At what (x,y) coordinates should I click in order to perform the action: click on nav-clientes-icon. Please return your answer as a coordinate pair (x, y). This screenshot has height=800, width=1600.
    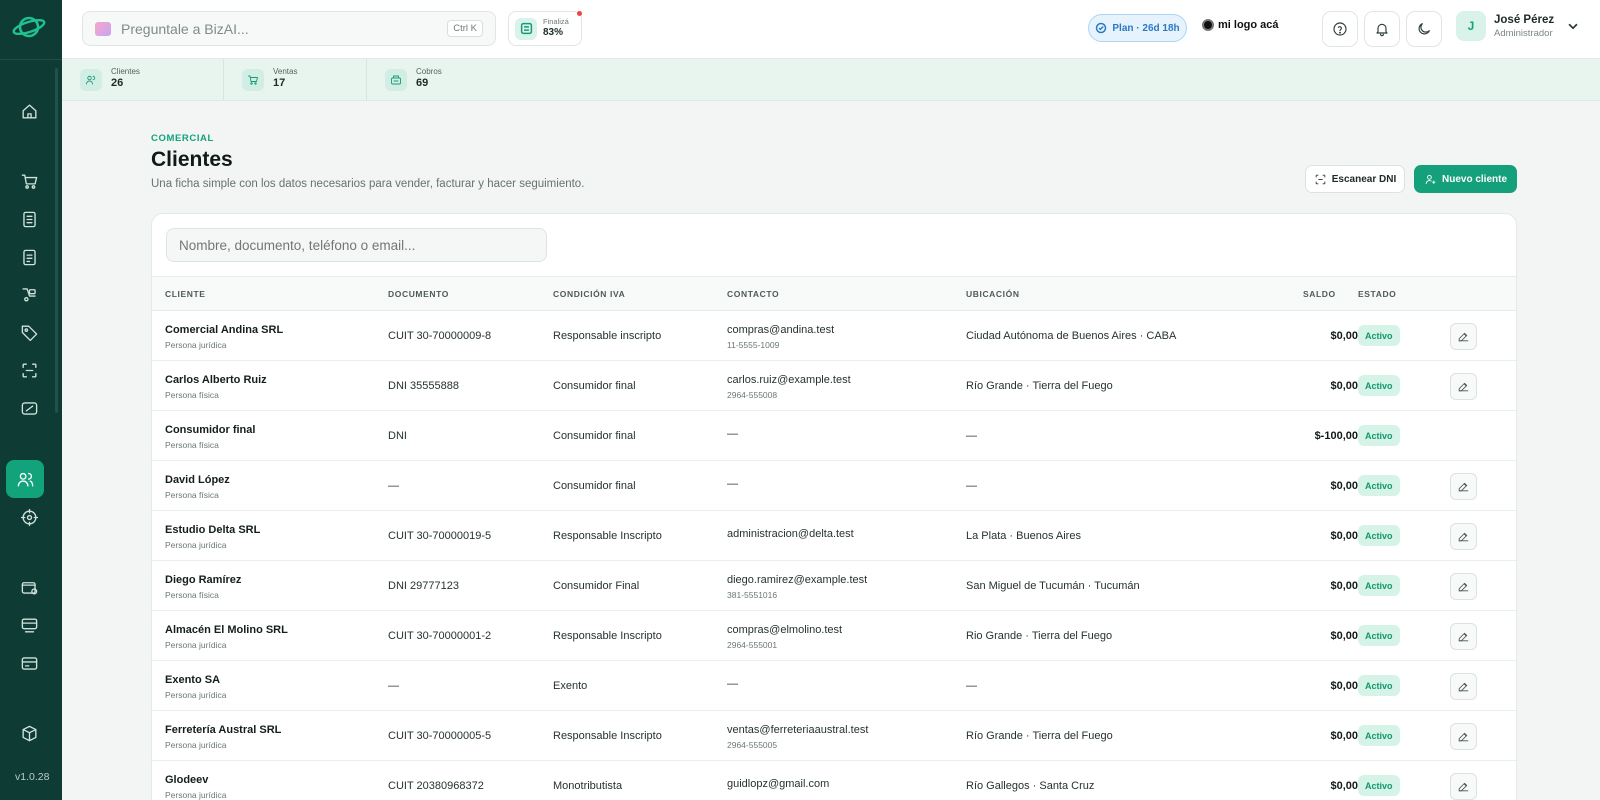
    Looking at the image, I should click on (25, 479).